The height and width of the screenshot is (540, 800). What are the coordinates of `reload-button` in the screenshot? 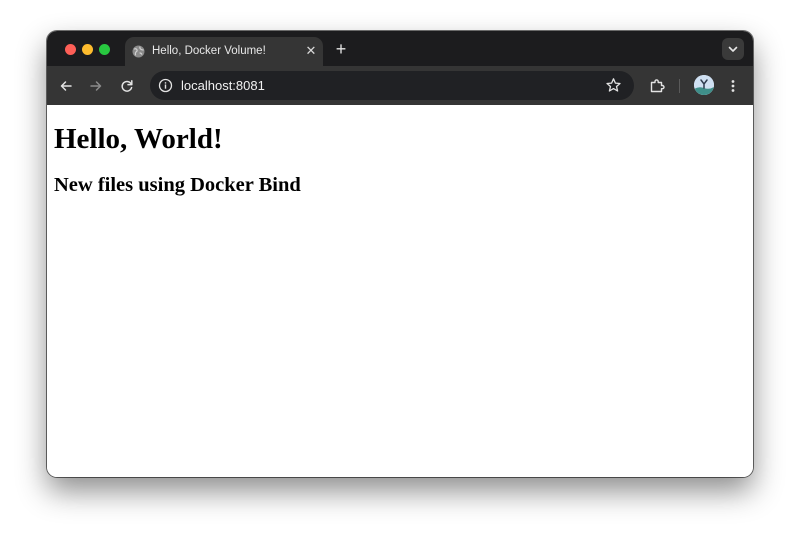 It's located at (127, 86).